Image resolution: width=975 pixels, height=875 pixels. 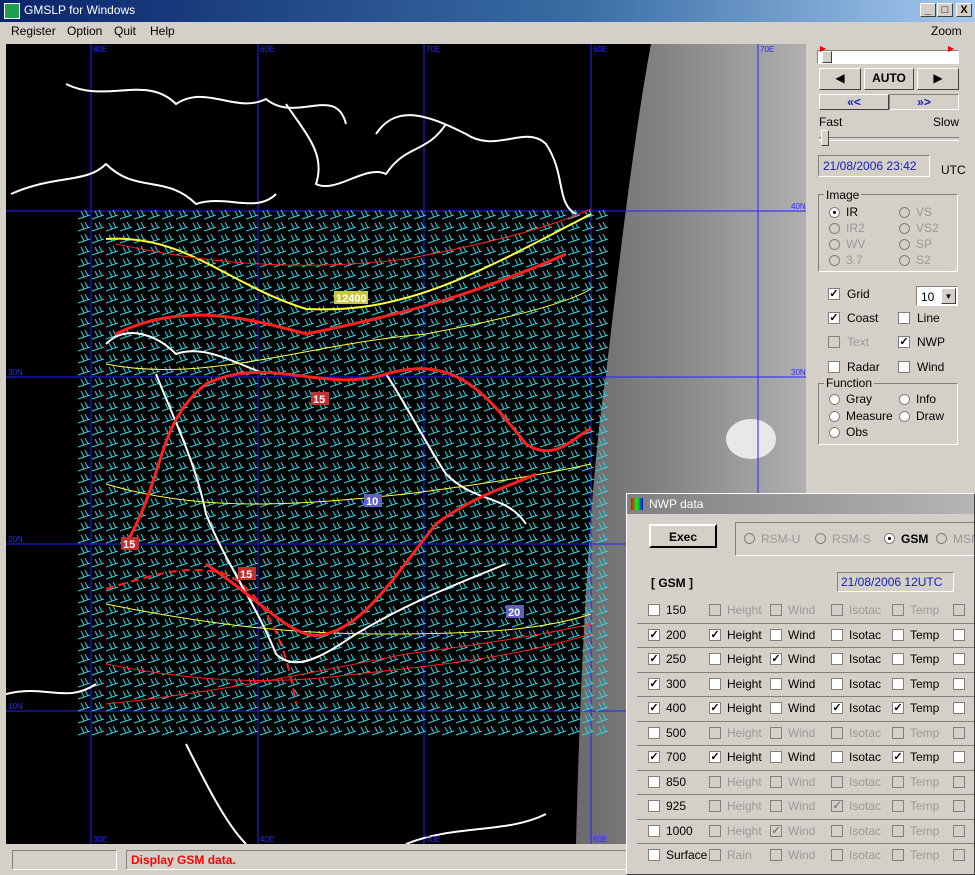 I want to click on radio-s2, so click(x=904, y=260).